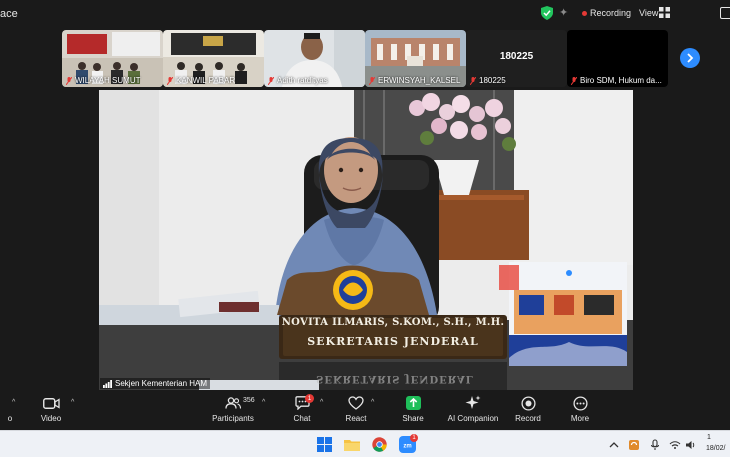 The image size is (730, 457). What do you see at coordinates (51, 411) in the screenshot?
I see `video-button: Video` at bounding box center [51, 411].